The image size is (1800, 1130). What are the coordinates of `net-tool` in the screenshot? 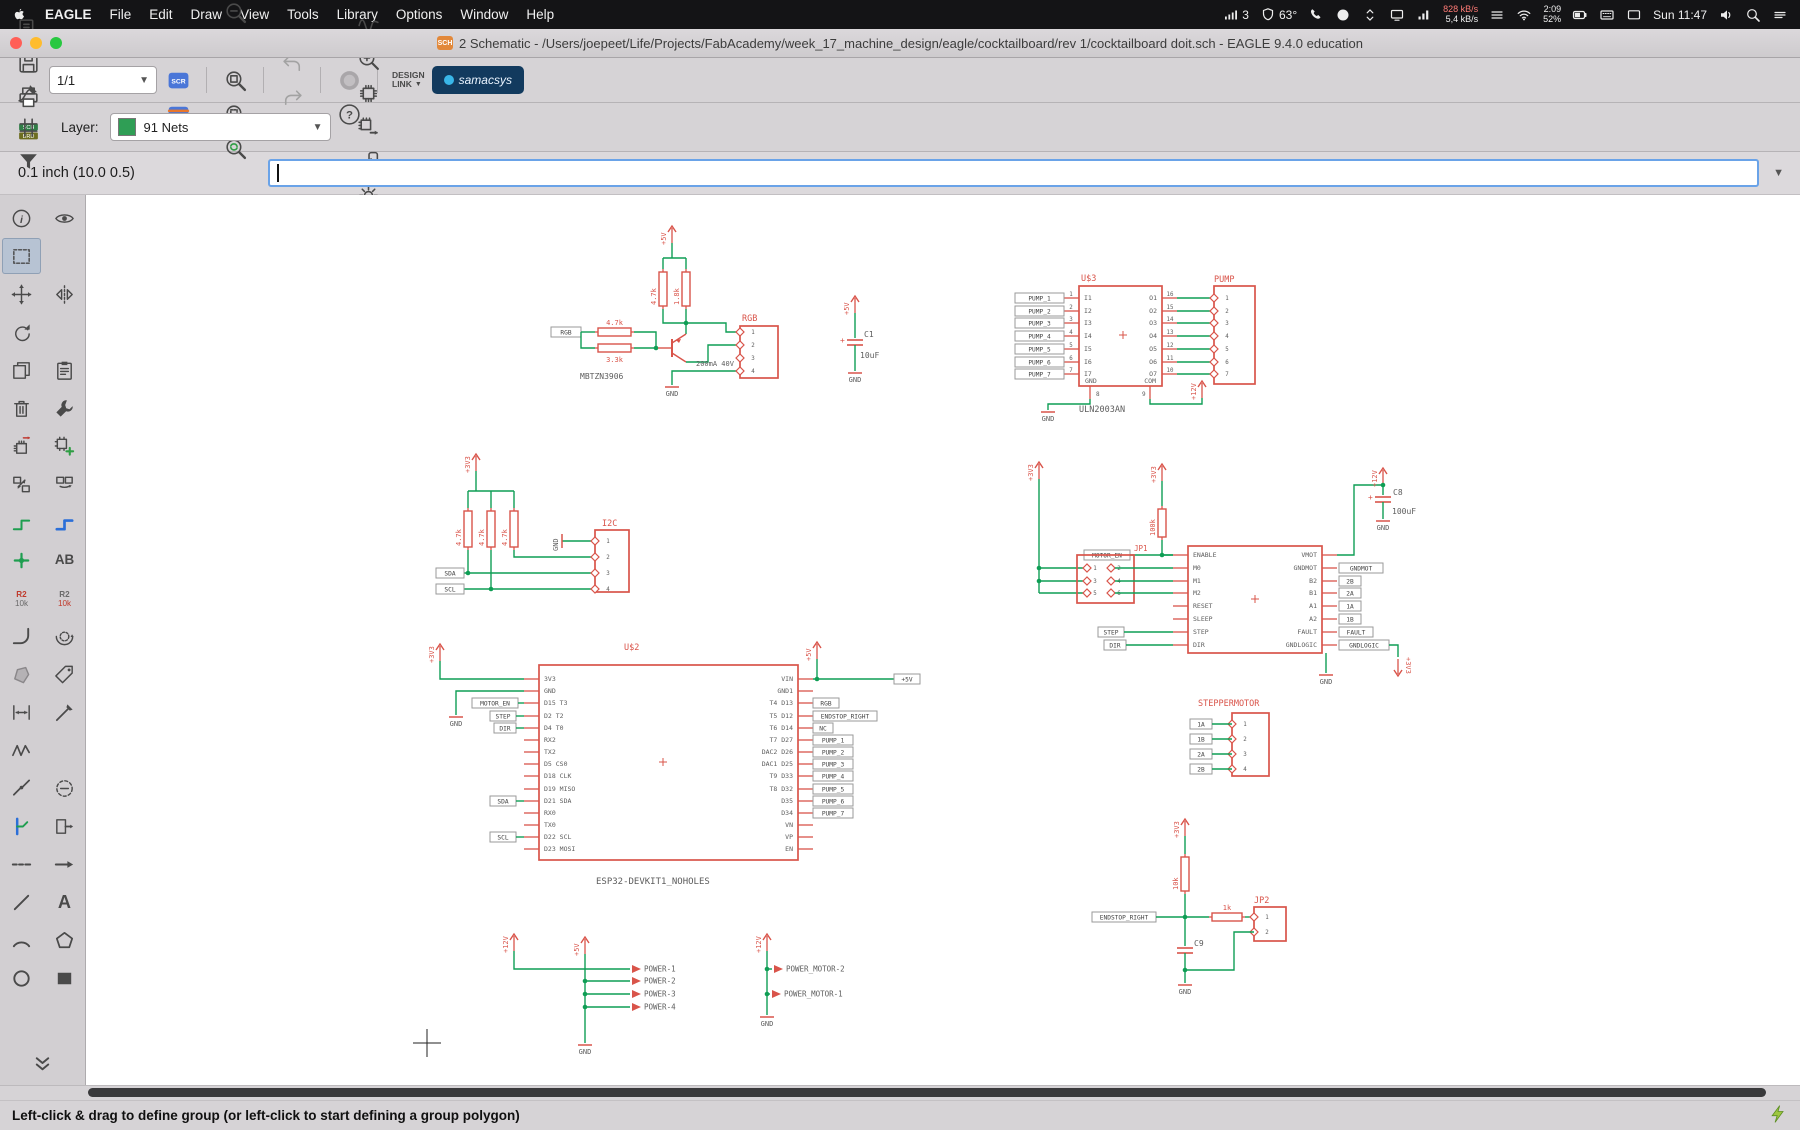 It's located at (21, 522).